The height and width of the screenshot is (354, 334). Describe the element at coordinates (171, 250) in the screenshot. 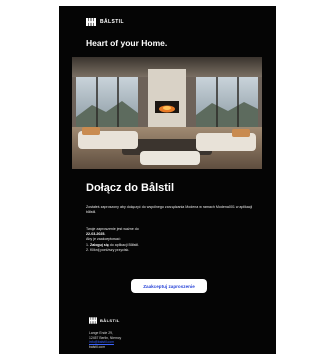

I see `step-item: 2. Kliknij poniższy przycisk.` at that location.